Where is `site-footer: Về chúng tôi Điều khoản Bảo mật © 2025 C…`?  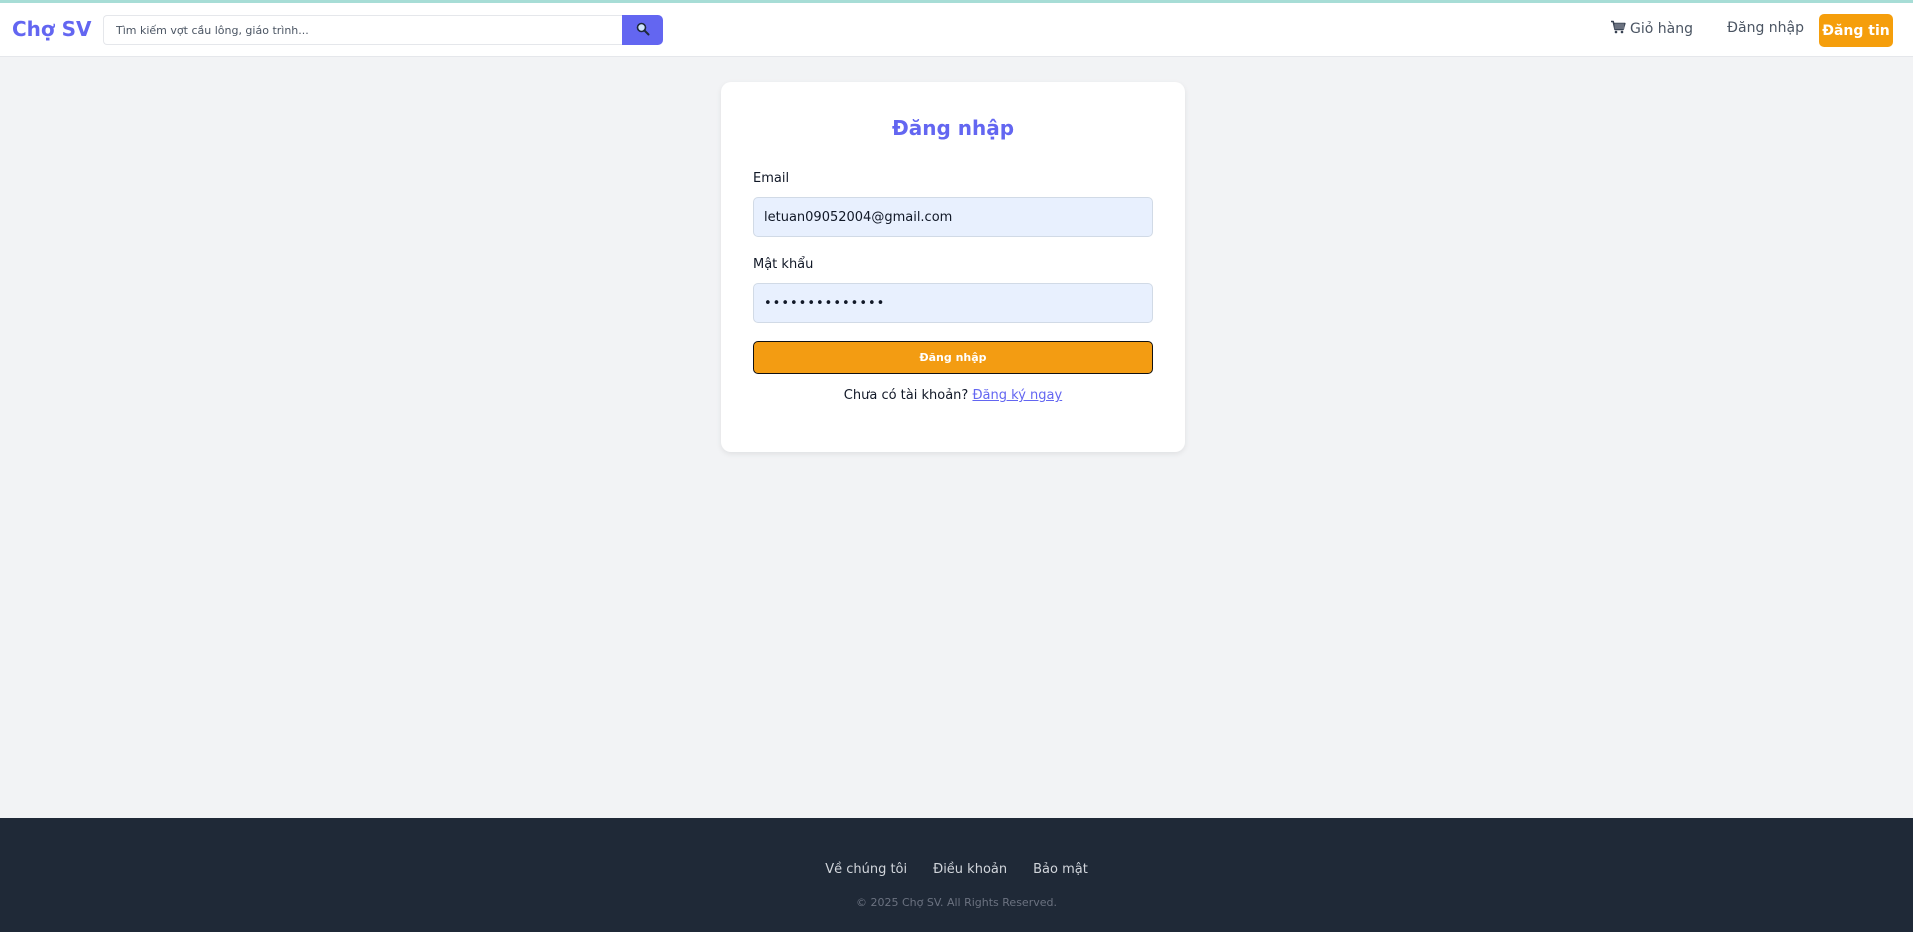 site-footer: Về chúng tôi Điều khoản Bảo mật © 2025 C… is located at coordinates (956, 875).